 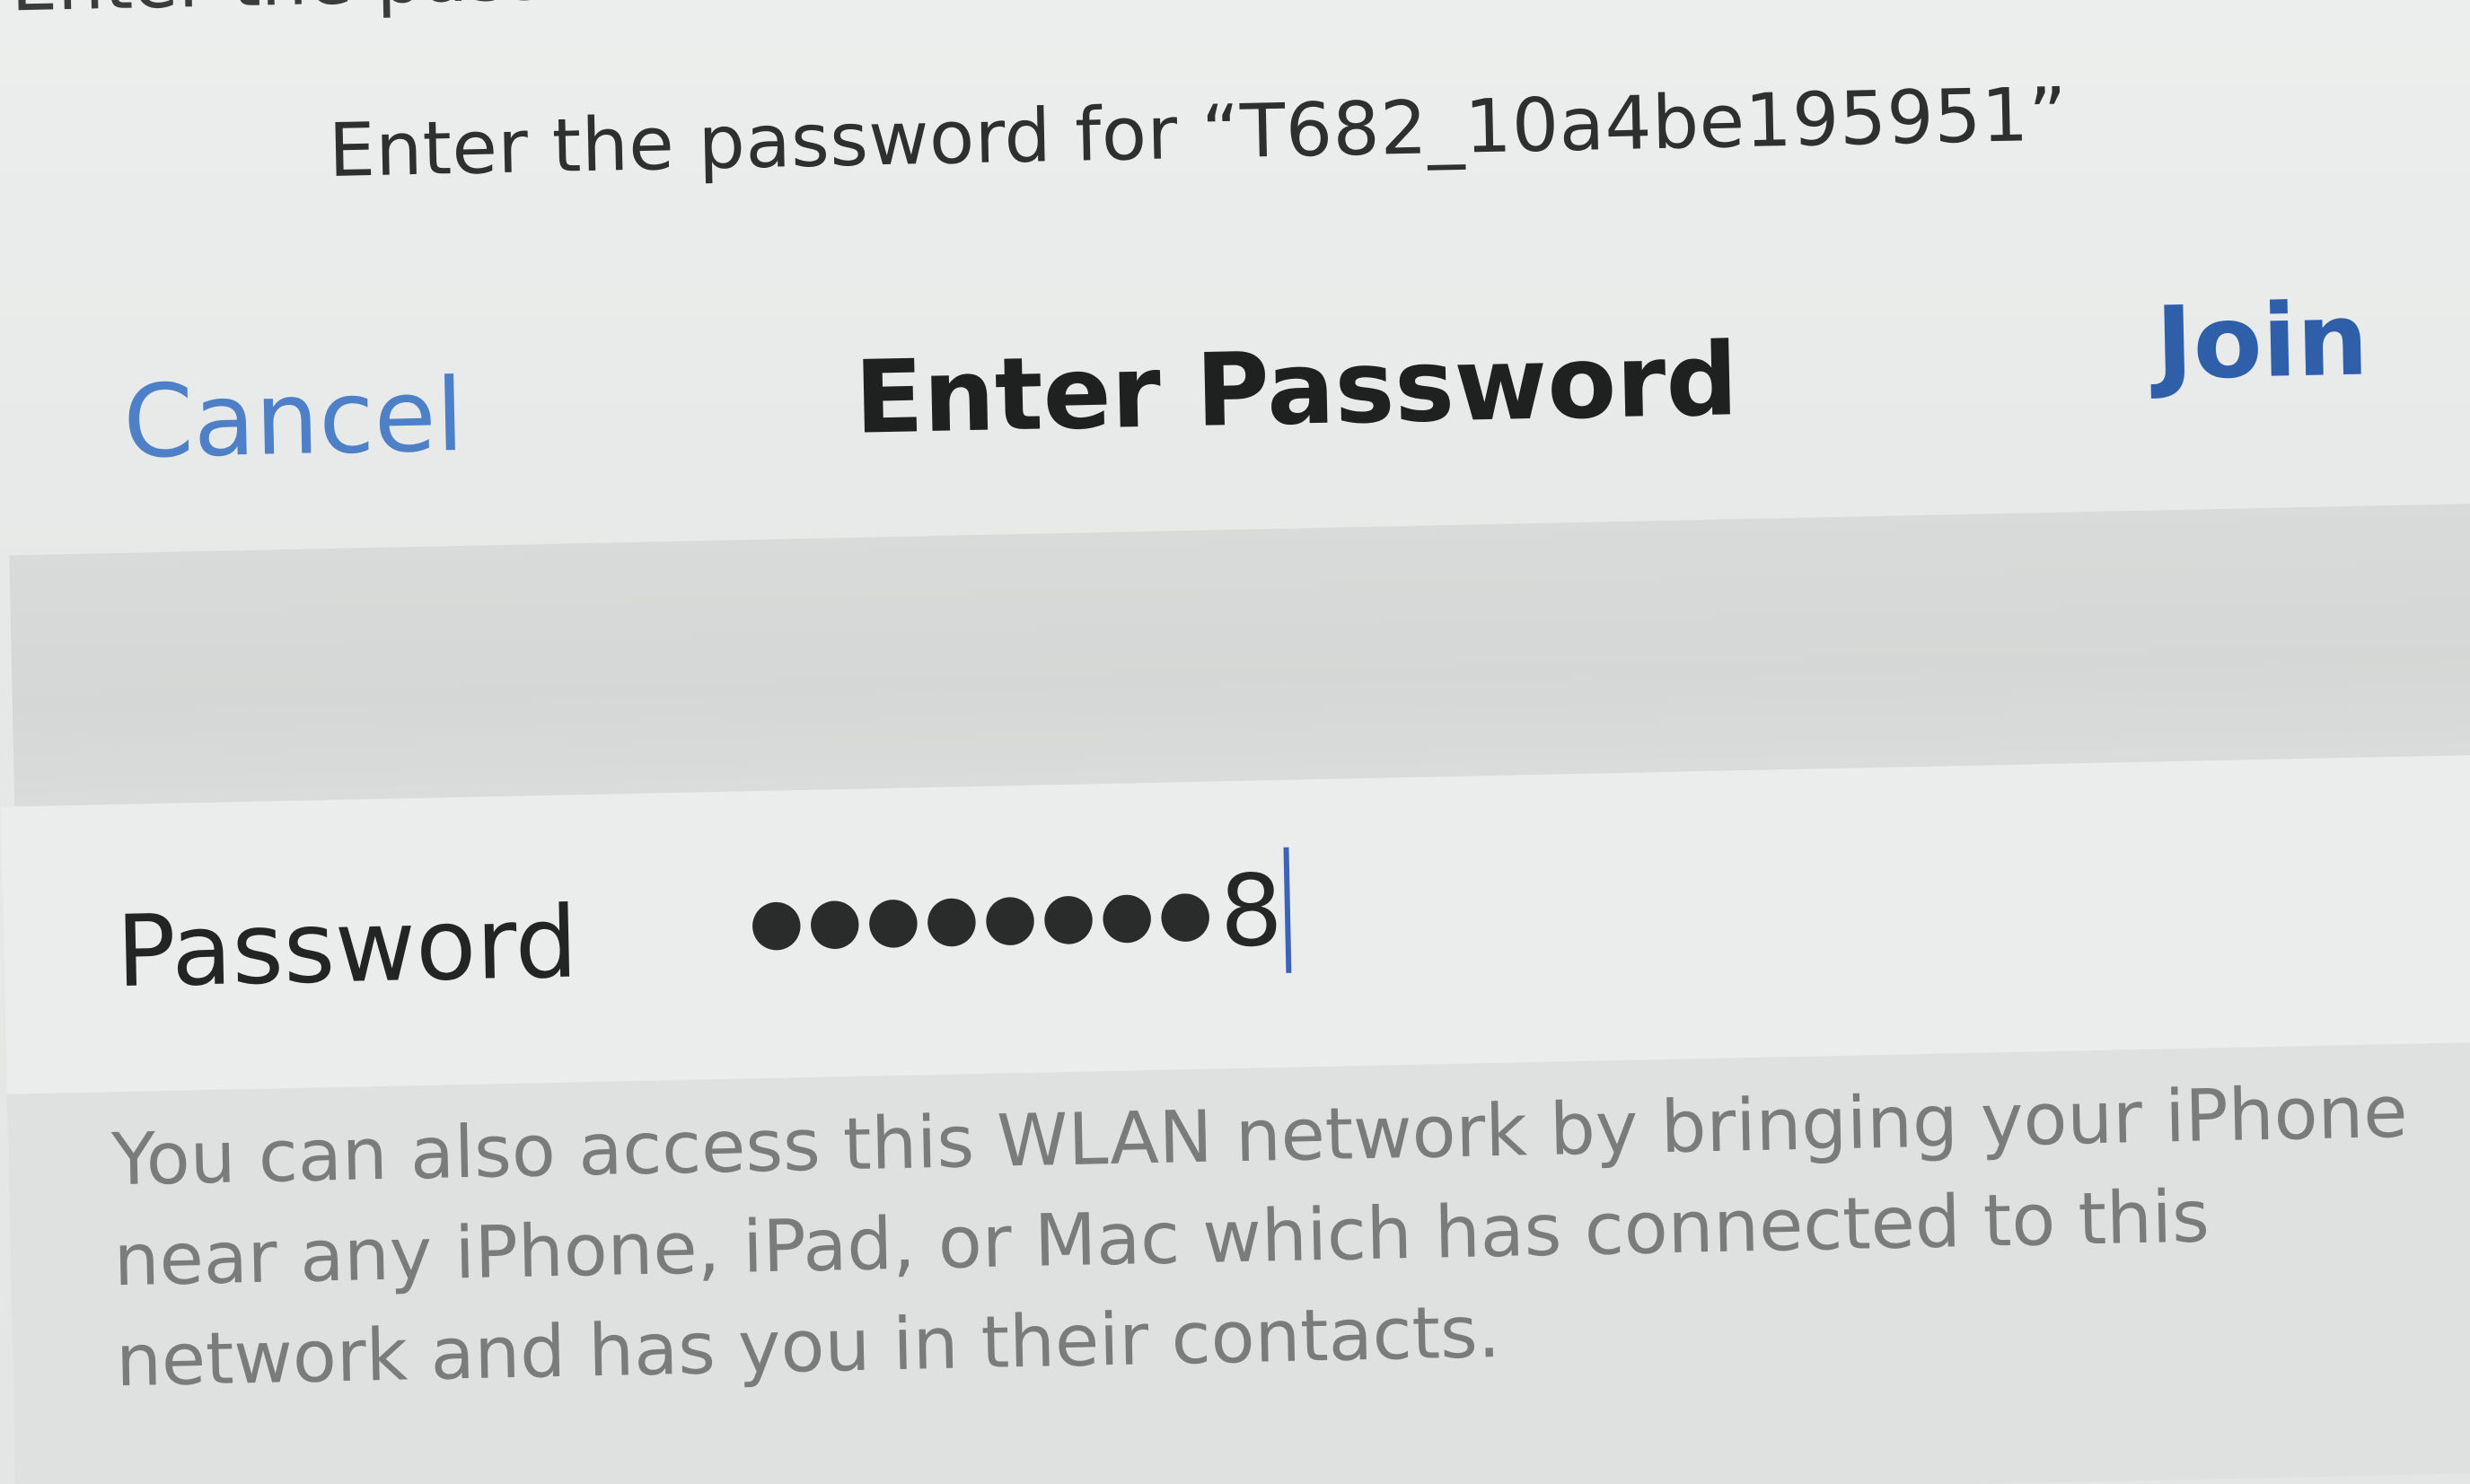 I want to click on partial-header-text: Enter the password for this network, so click(x=670, y=14).